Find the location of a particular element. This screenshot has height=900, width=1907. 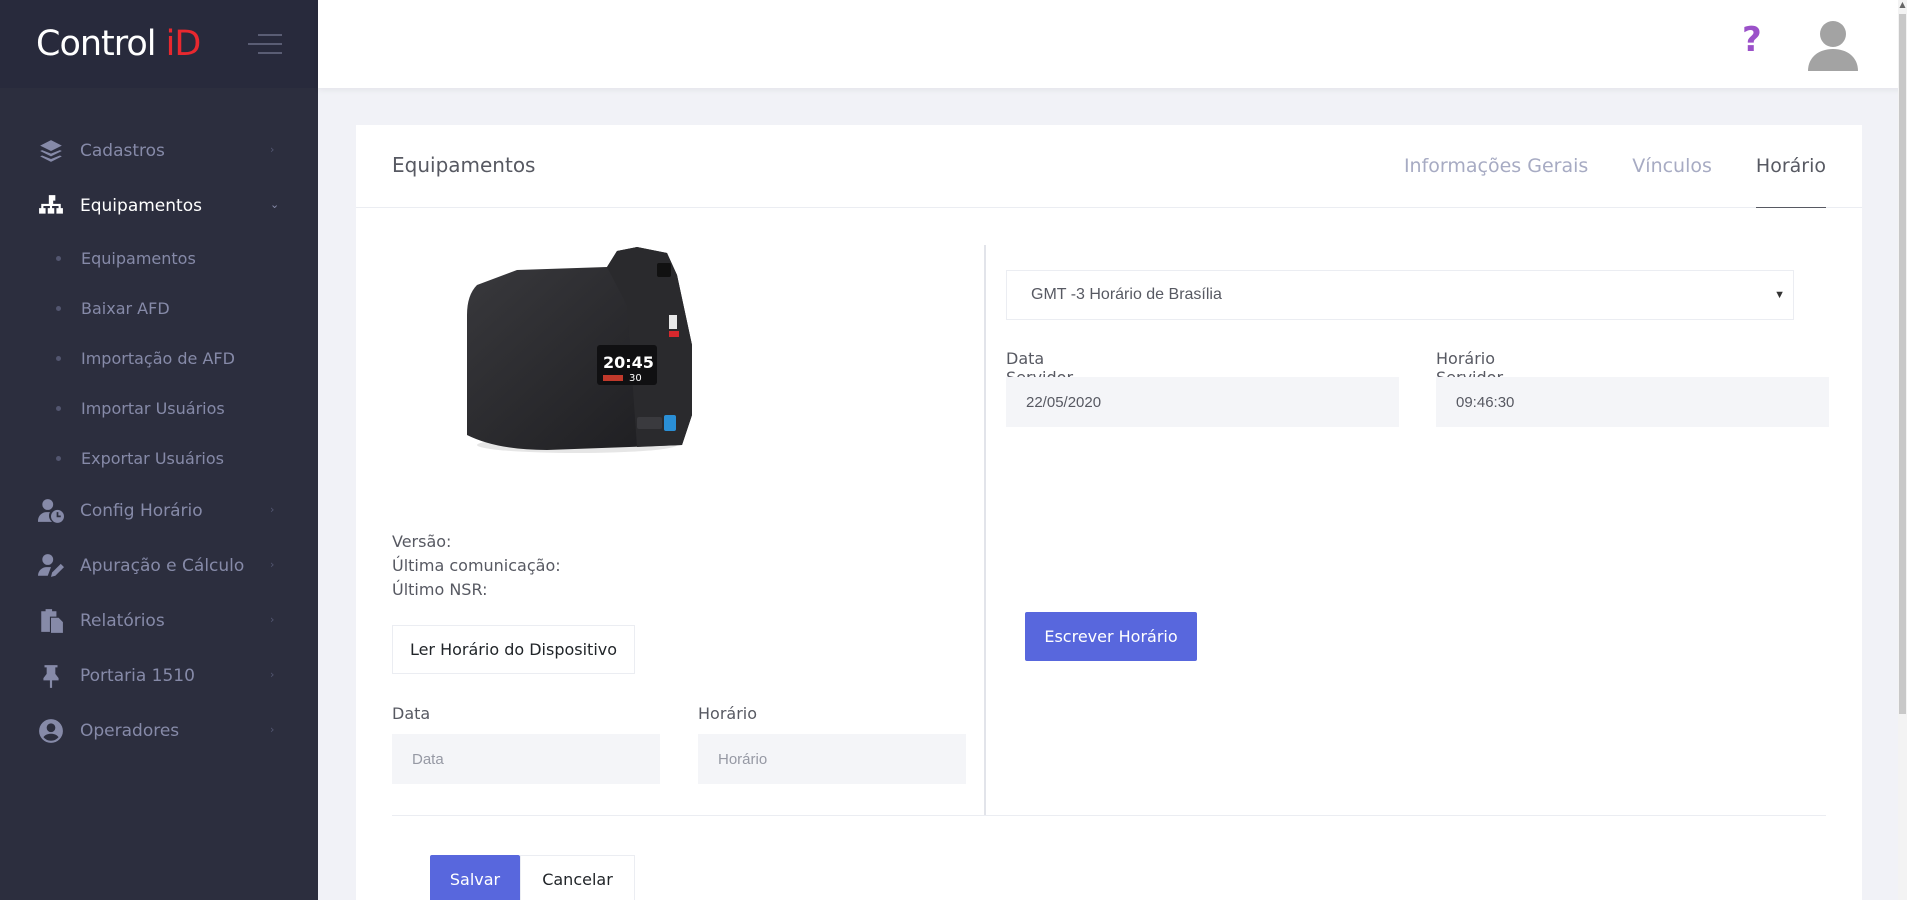

sidebar-item-label: Portaria 1510 is located at coordinates (137, 675).